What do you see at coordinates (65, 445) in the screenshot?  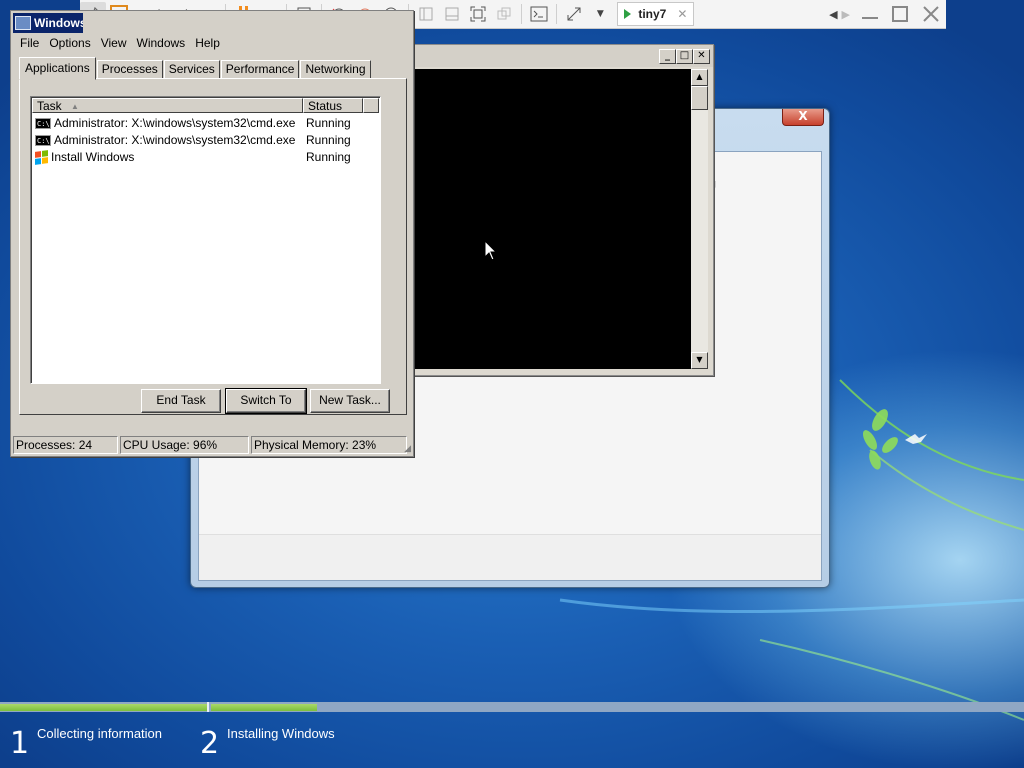 I see `status-processes: Processes: 24` at bounding box center [65, 445].